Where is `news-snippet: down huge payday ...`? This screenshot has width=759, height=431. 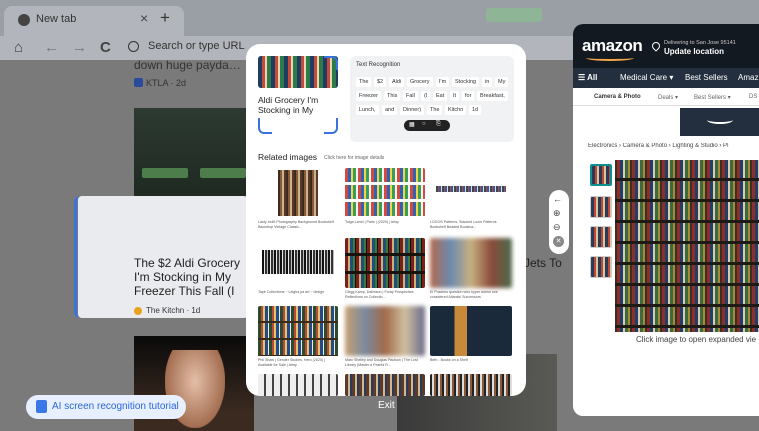
news-snippet: down huge payday ... is located at coordinates (189, 65).